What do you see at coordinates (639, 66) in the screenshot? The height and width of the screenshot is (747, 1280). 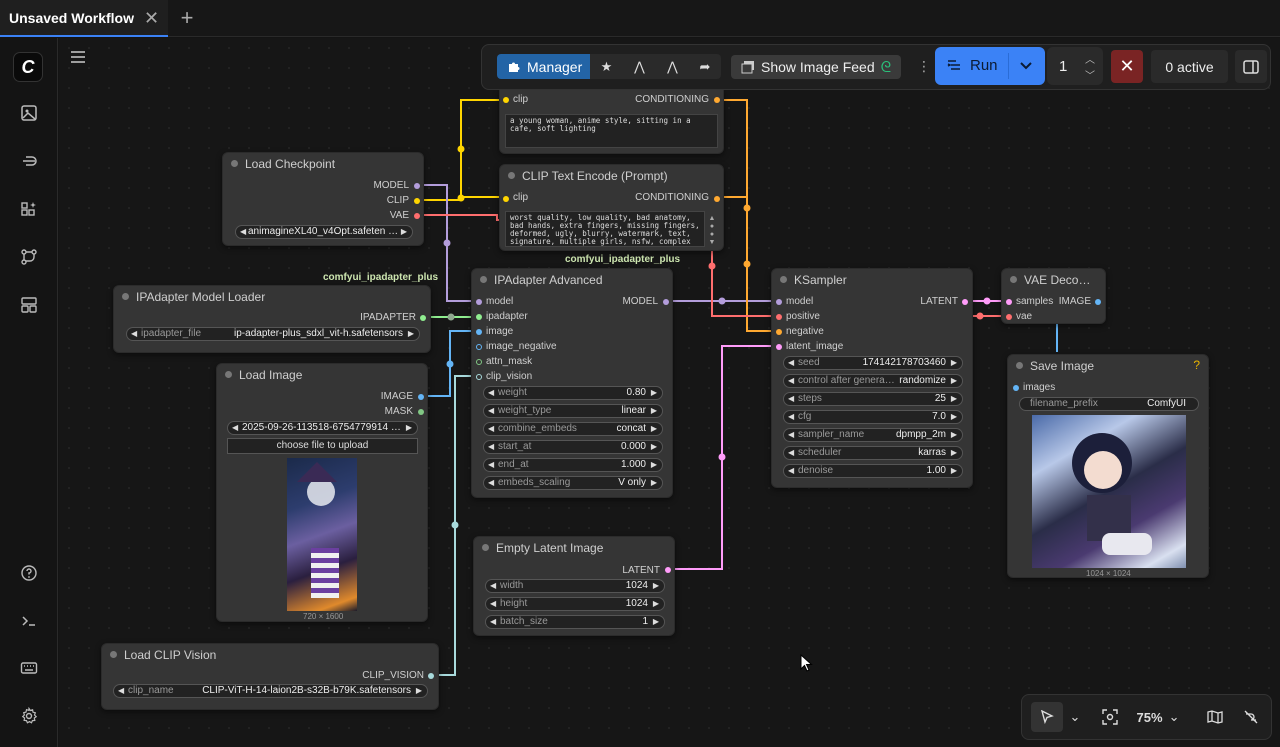 I see `model-manager-button: ⋀` at bounding box center [639, 66].